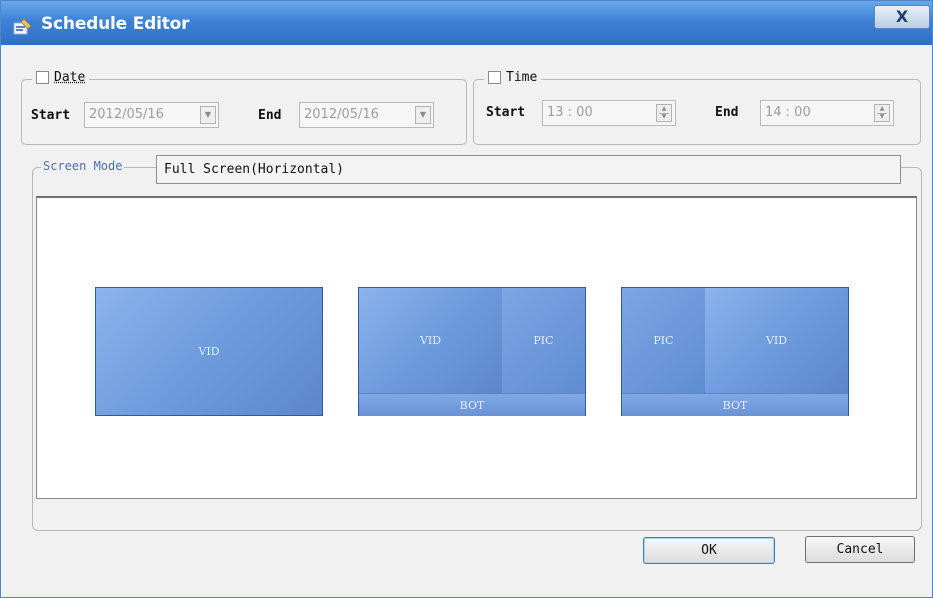  Describe the element at coordinates (83, 166) in the screenshot. I see `screen-mode-label: Screen Mode` at that location.